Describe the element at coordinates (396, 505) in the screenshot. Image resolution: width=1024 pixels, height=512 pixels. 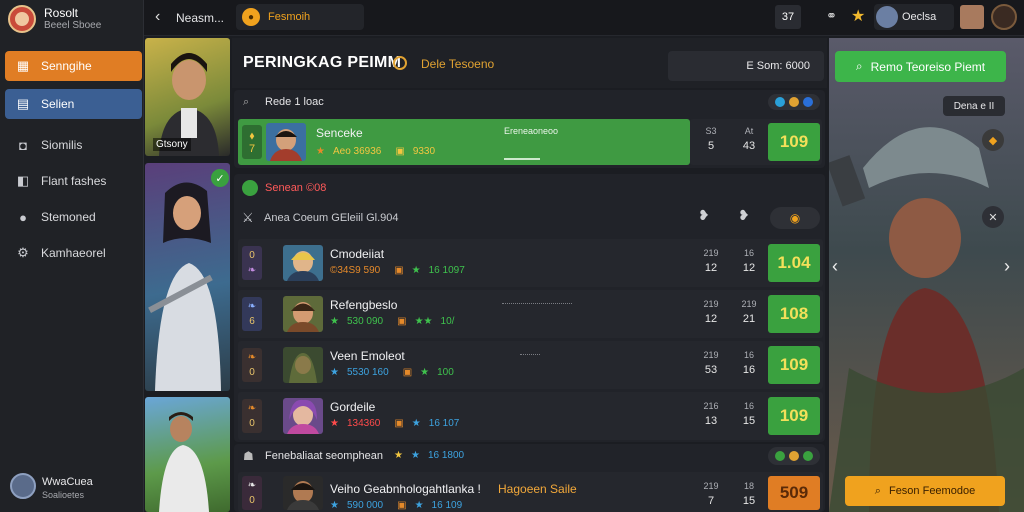
I see `player-stats: ★ 590 000 ▣ ★ 16 109` at that location.